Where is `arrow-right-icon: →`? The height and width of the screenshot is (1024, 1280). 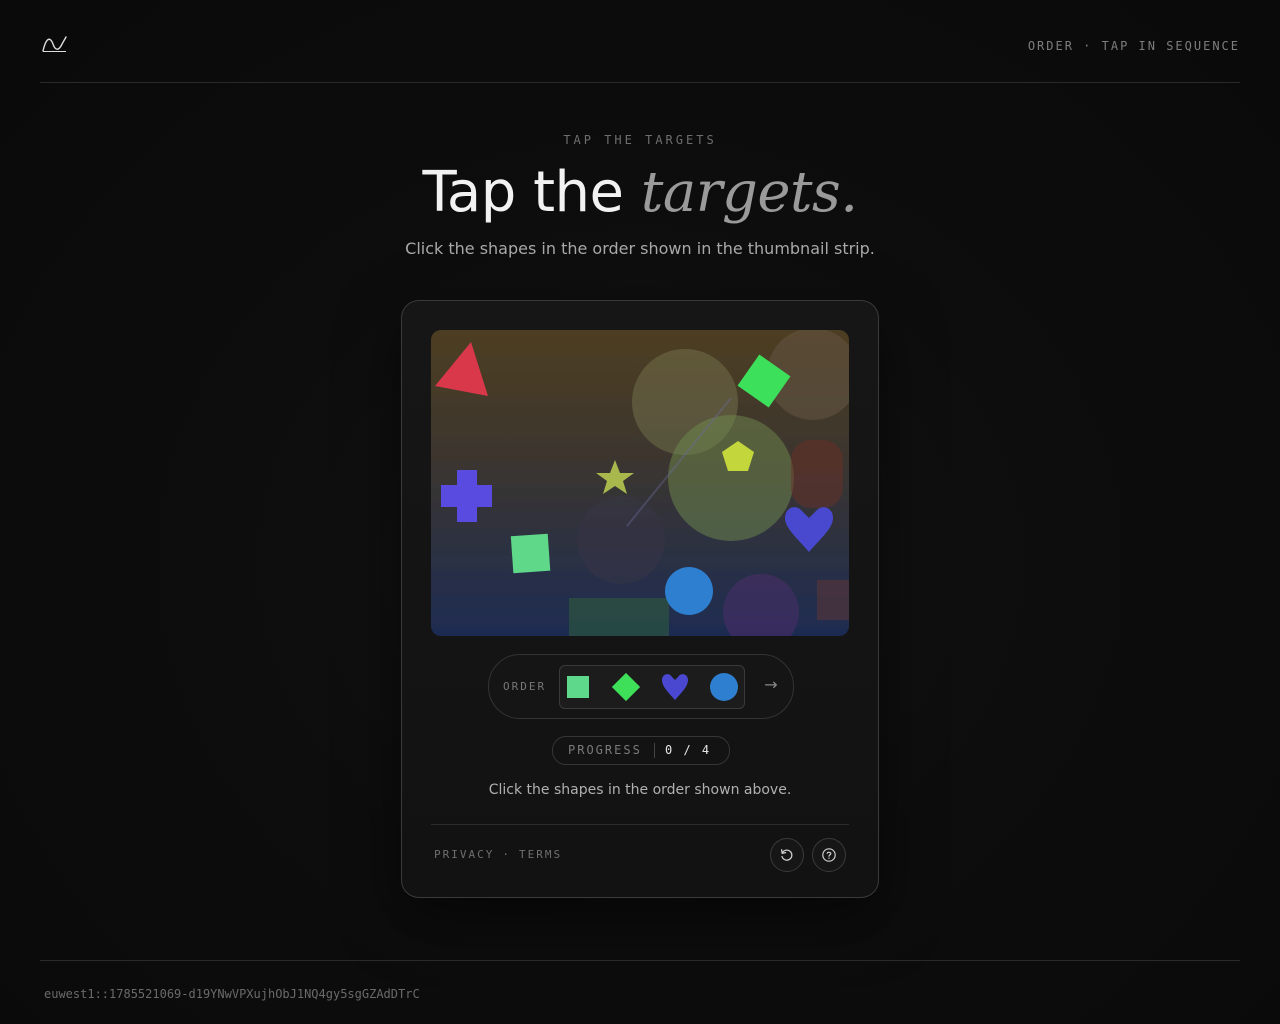 arrow-right-icon: → is located at coordinates (771, 684).